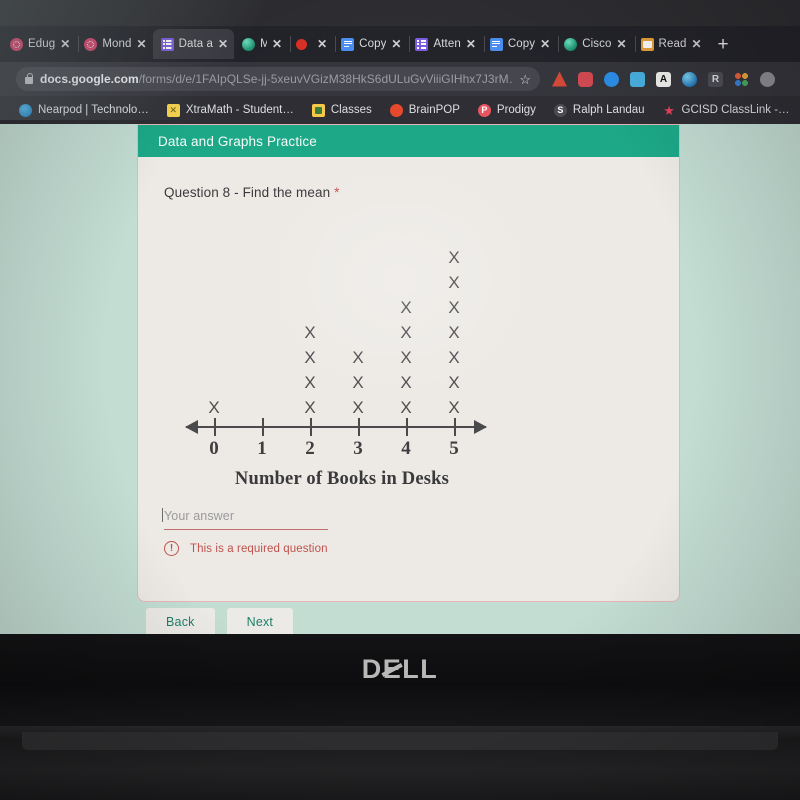 Image resolution: width=800 pixels, height=800 pixels. What do you see at coordinates (237, 141) in the screenshot?
I see `form-title: Data and Graphs Practice` at bounding box center [237, 141].